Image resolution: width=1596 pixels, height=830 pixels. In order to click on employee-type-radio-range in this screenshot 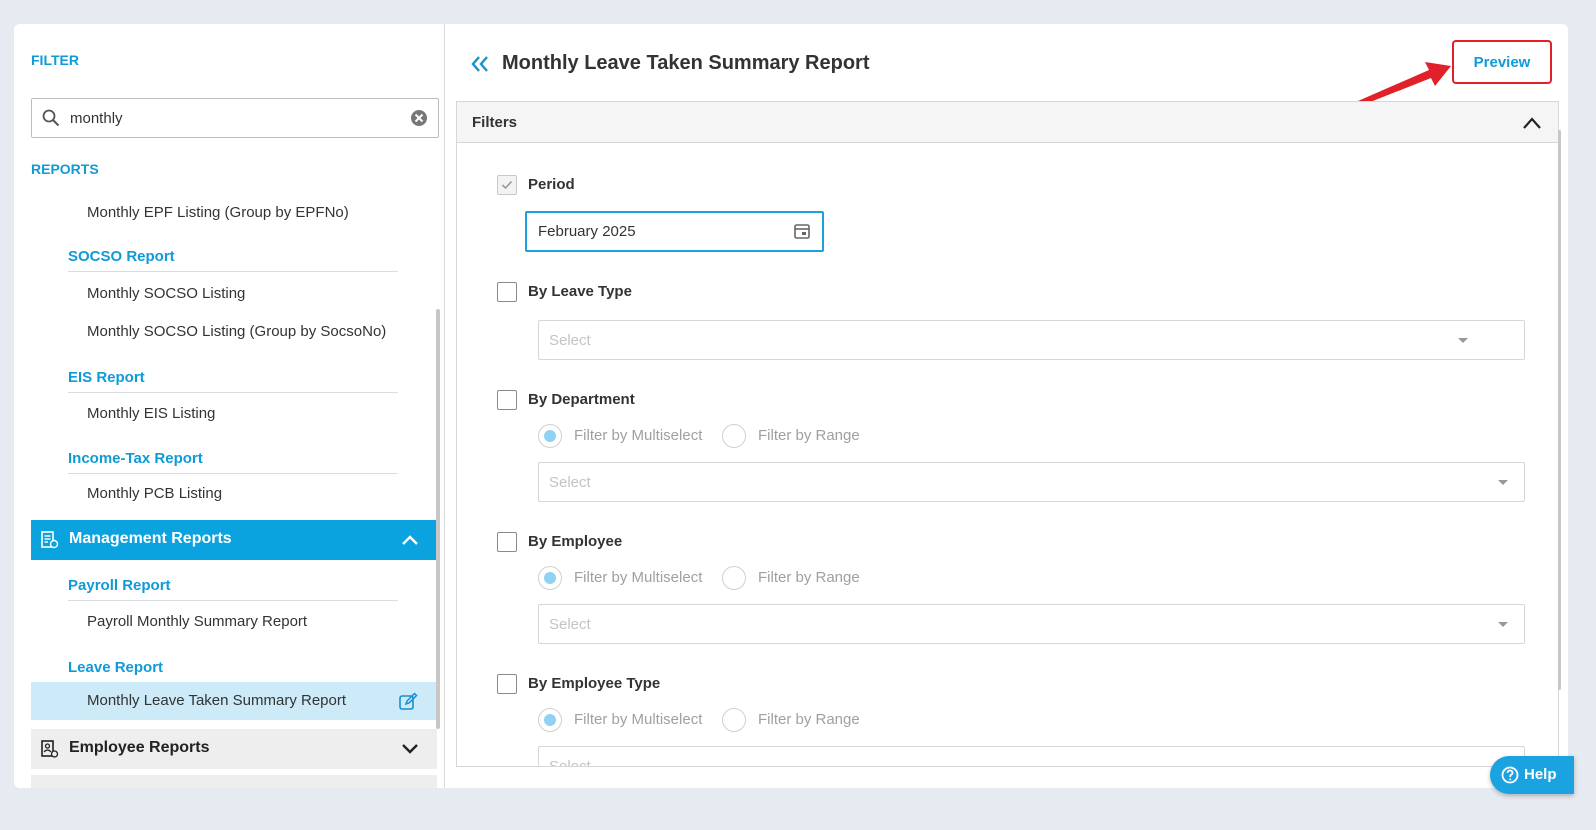, I will do `click(734, 720)`.